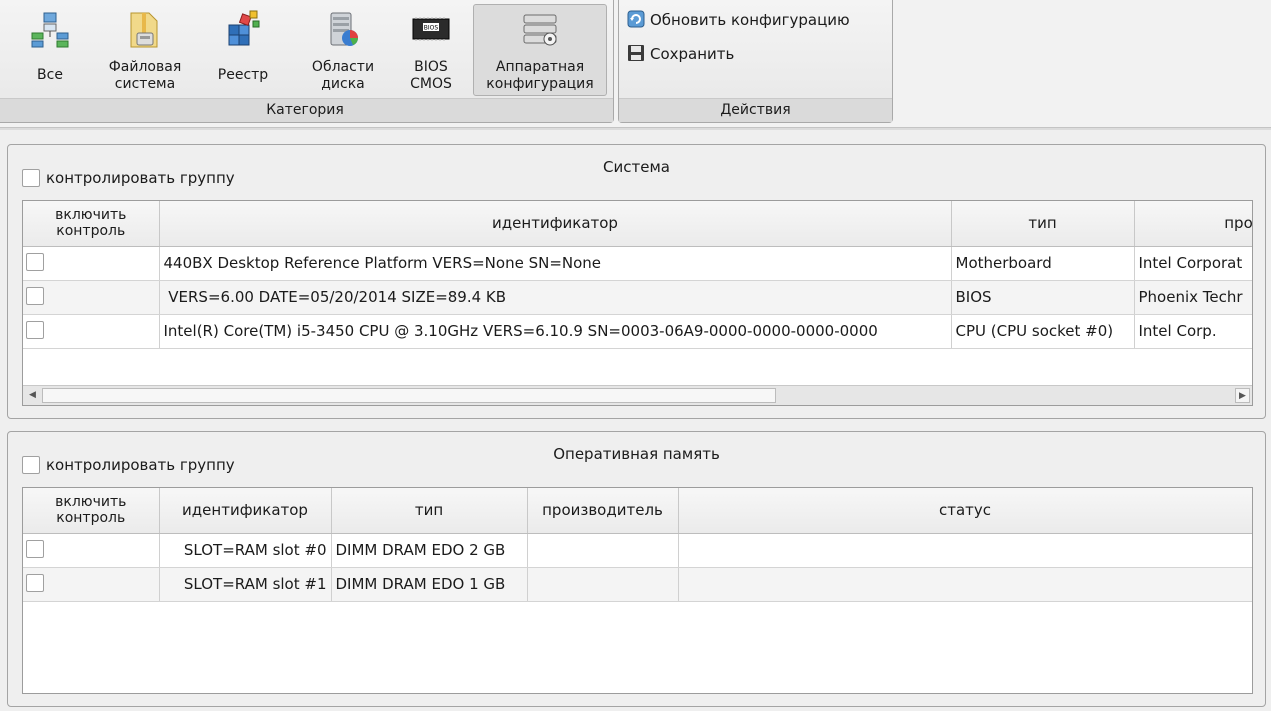  Describe the element at coordinates (540, 50) in the screenshot. I see `category-hardware-config-button: Аппаратная конфигурация` at that location.